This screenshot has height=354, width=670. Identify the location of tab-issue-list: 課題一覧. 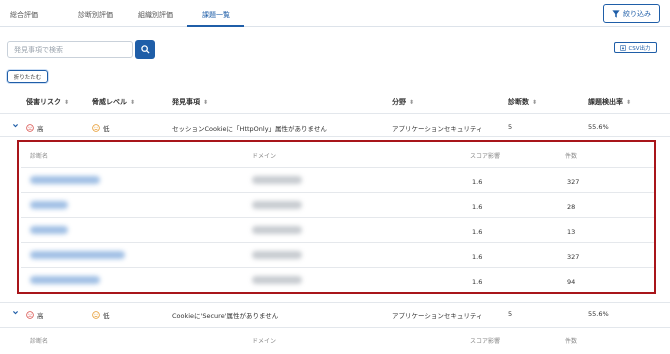
(216, 15).